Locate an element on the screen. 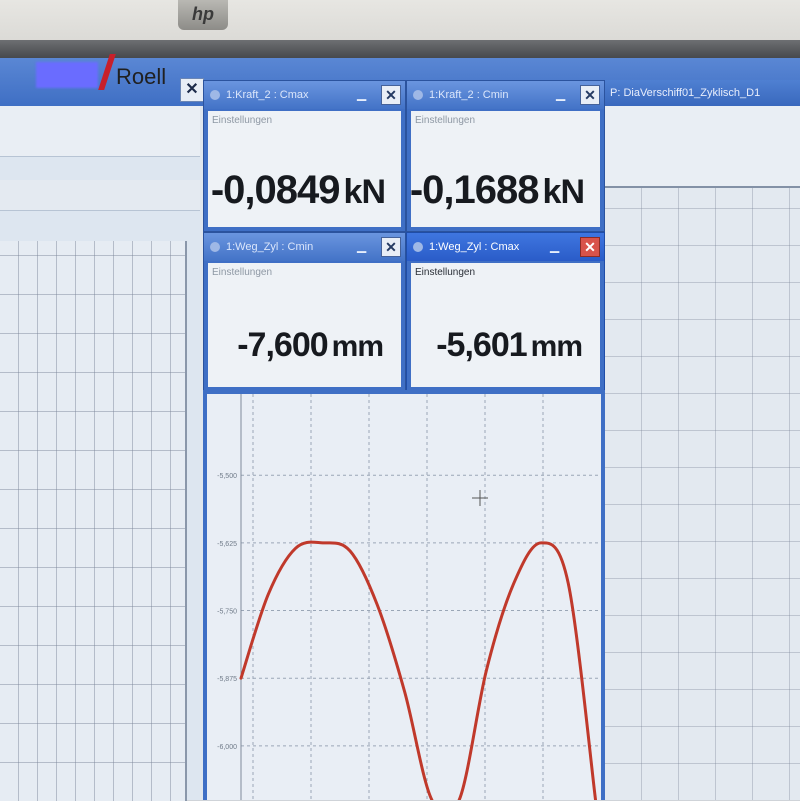 This screenshot has width=800, height=801. value-number: -5,601 is located at coordinates (481, 345).